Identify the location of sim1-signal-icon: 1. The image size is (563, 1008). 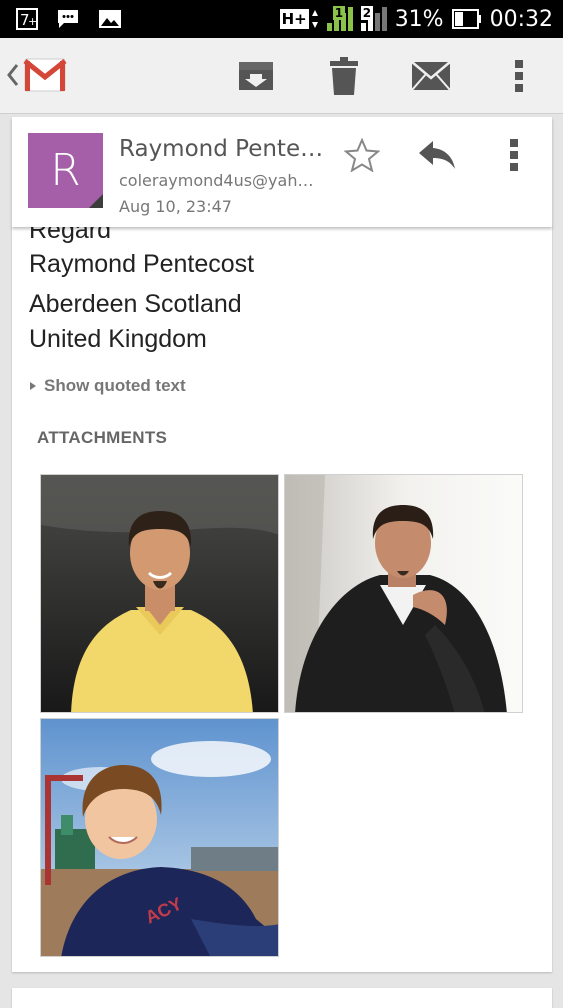
(339, 18).